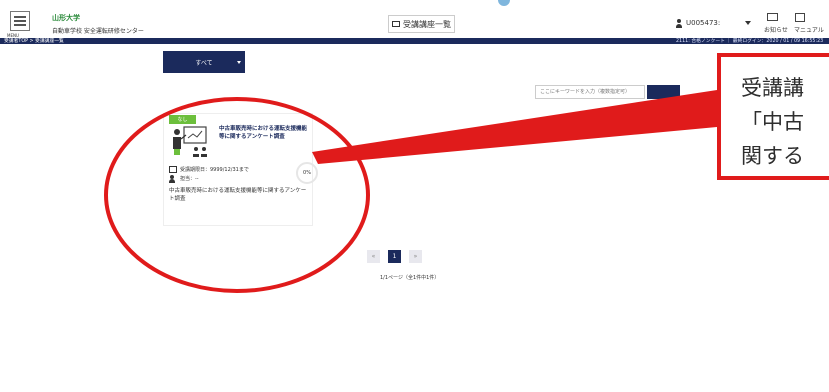  What do you see at coordinates (772, 17) in the screenshot?
I see `mail-icon` at bounding box center [772, 17].